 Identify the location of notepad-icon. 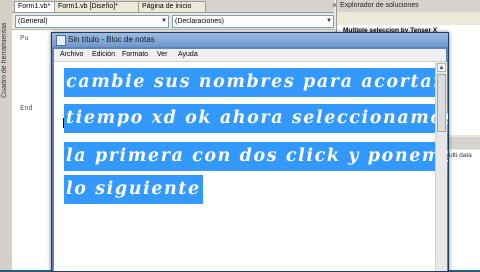
(61, 40).